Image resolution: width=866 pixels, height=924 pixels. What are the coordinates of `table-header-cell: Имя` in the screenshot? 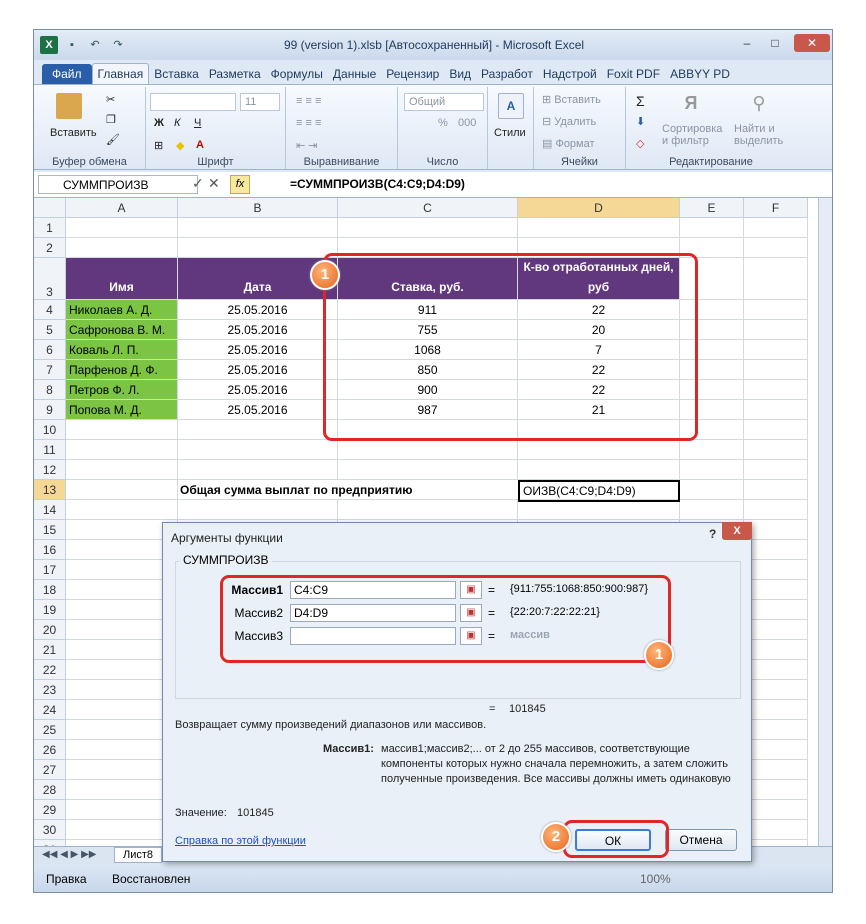 It's located at (122, 279).